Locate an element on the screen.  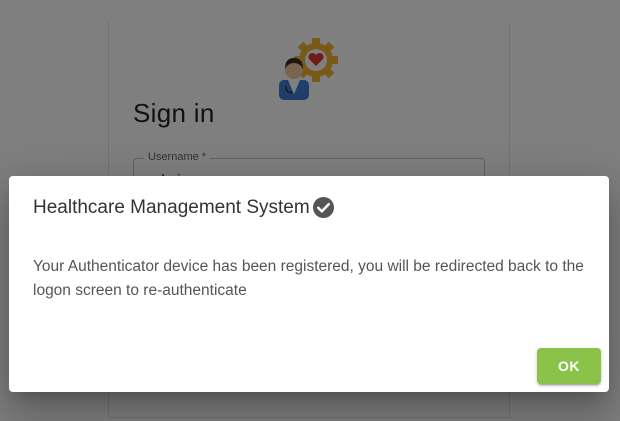
dialog-title-row: Healthcare Management System is located at coordinates (184, 207).